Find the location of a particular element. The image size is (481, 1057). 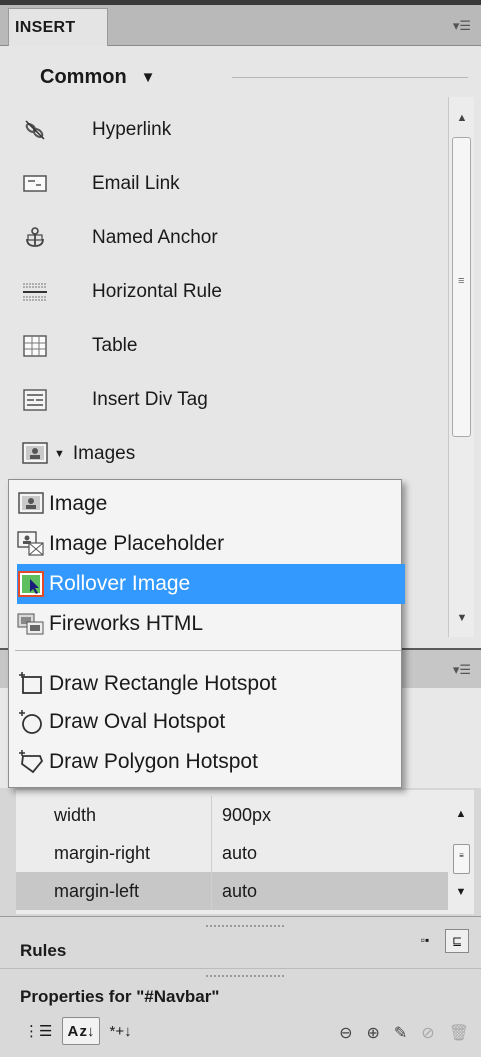

dropdown-item-label: Draw Oval Hotspot is located at coordinates (137, 721).